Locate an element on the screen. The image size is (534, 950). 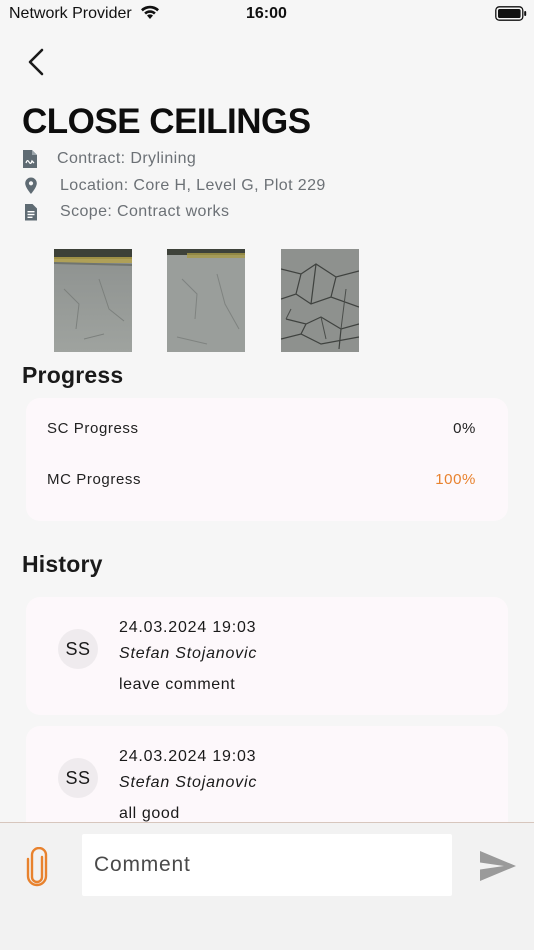
back-button is located at coordinates (37, 62).